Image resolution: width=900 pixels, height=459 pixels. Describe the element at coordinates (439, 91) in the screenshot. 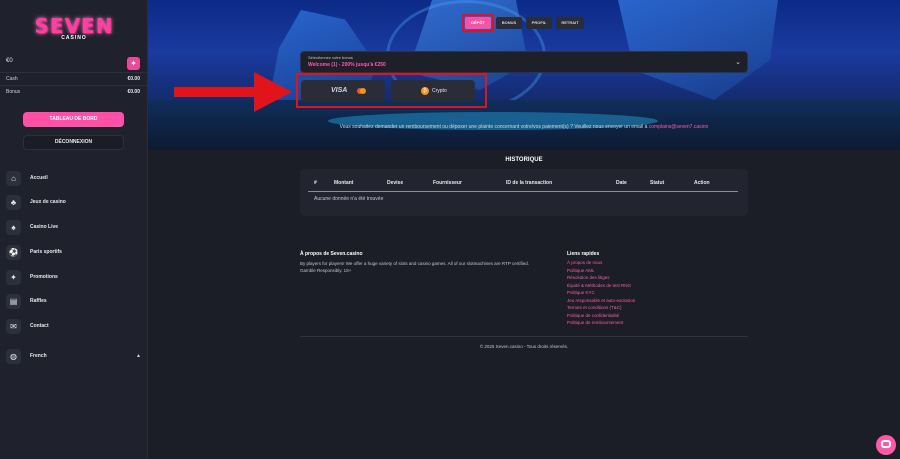

I see `crypto-label: Crypto` at that location.